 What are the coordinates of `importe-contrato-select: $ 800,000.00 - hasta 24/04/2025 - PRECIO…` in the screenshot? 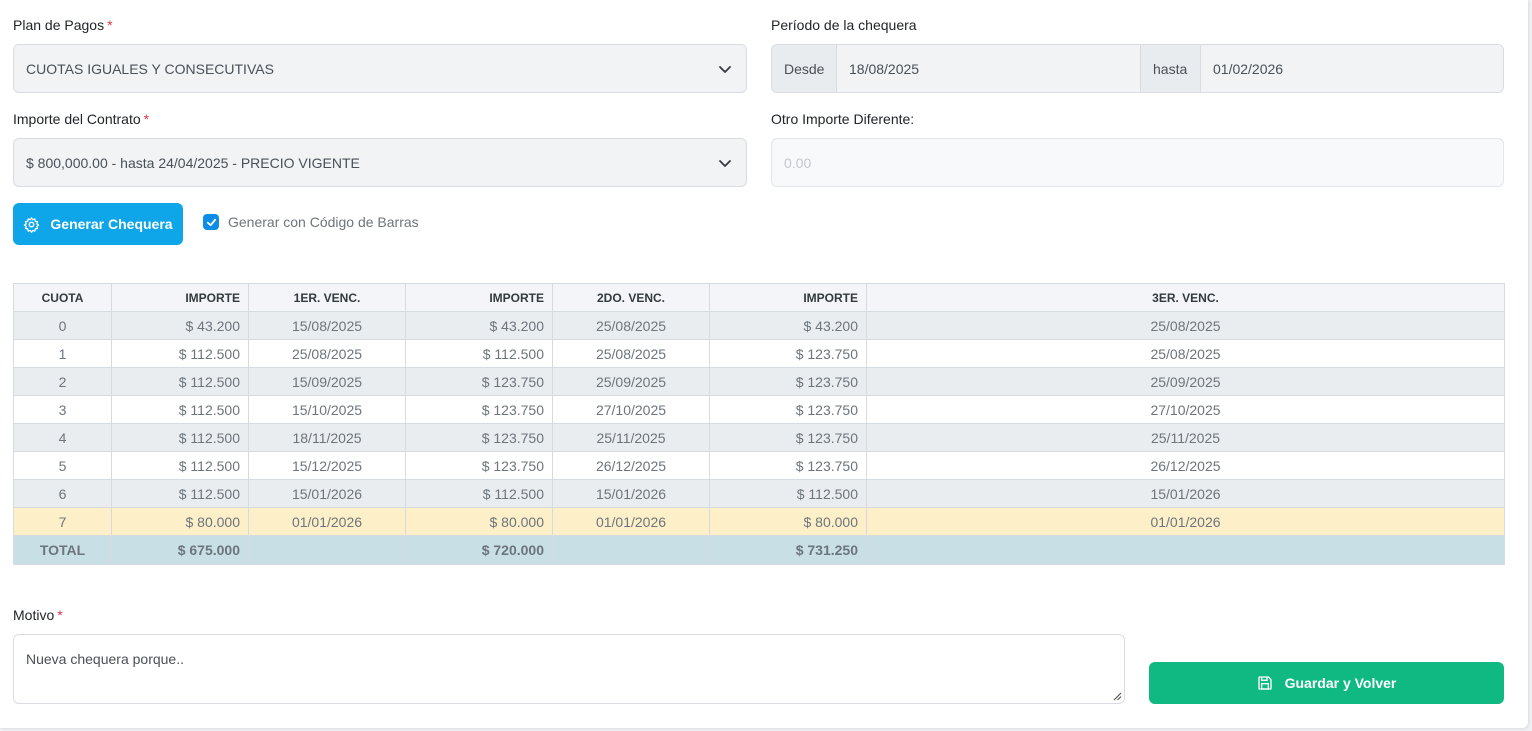 It's located at (380, 162).